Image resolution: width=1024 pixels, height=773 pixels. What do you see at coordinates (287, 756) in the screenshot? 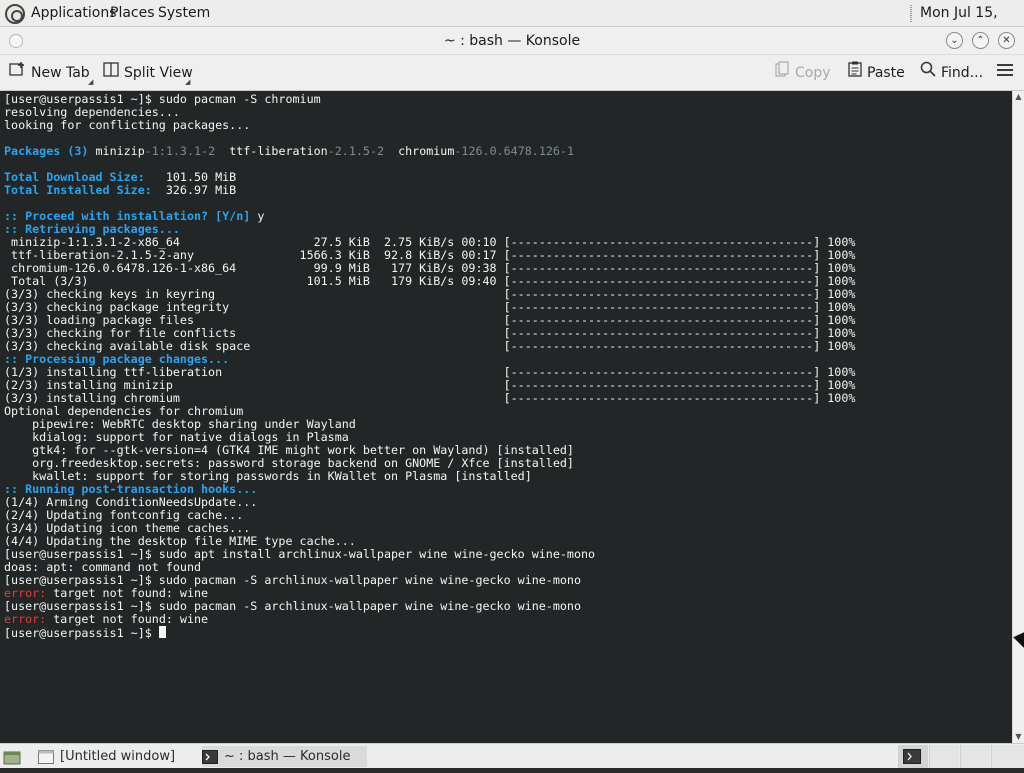
I see `task-konsole-label: ~ : bash — Konsole` at bounding box center [287, 756].